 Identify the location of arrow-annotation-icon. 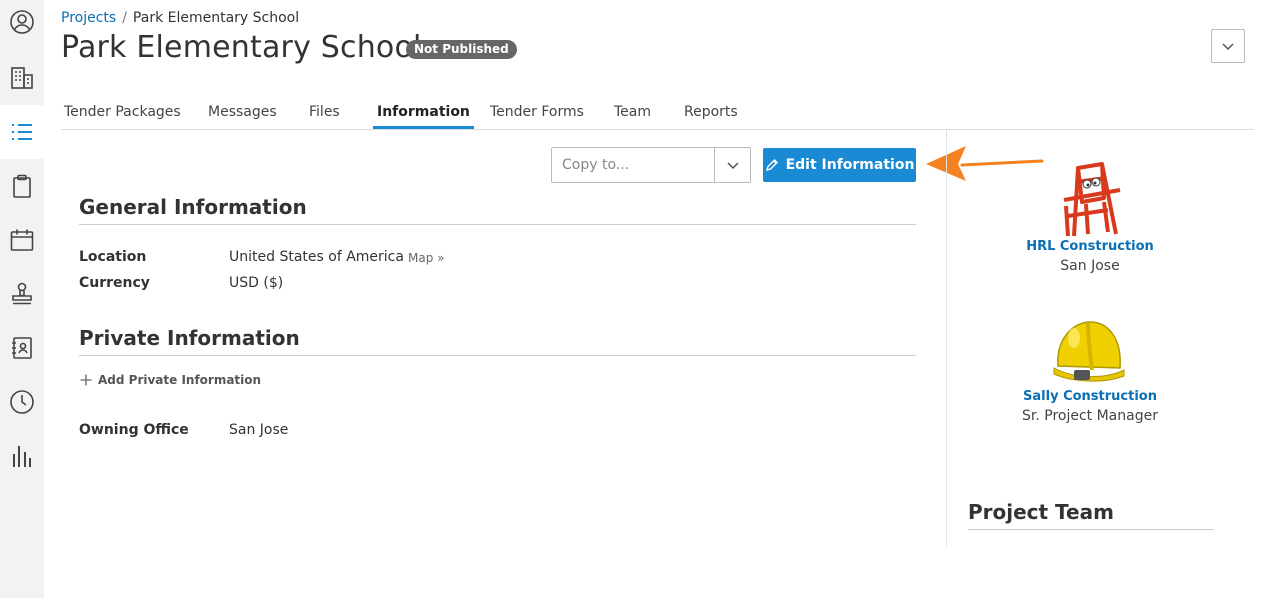
(985, 163).